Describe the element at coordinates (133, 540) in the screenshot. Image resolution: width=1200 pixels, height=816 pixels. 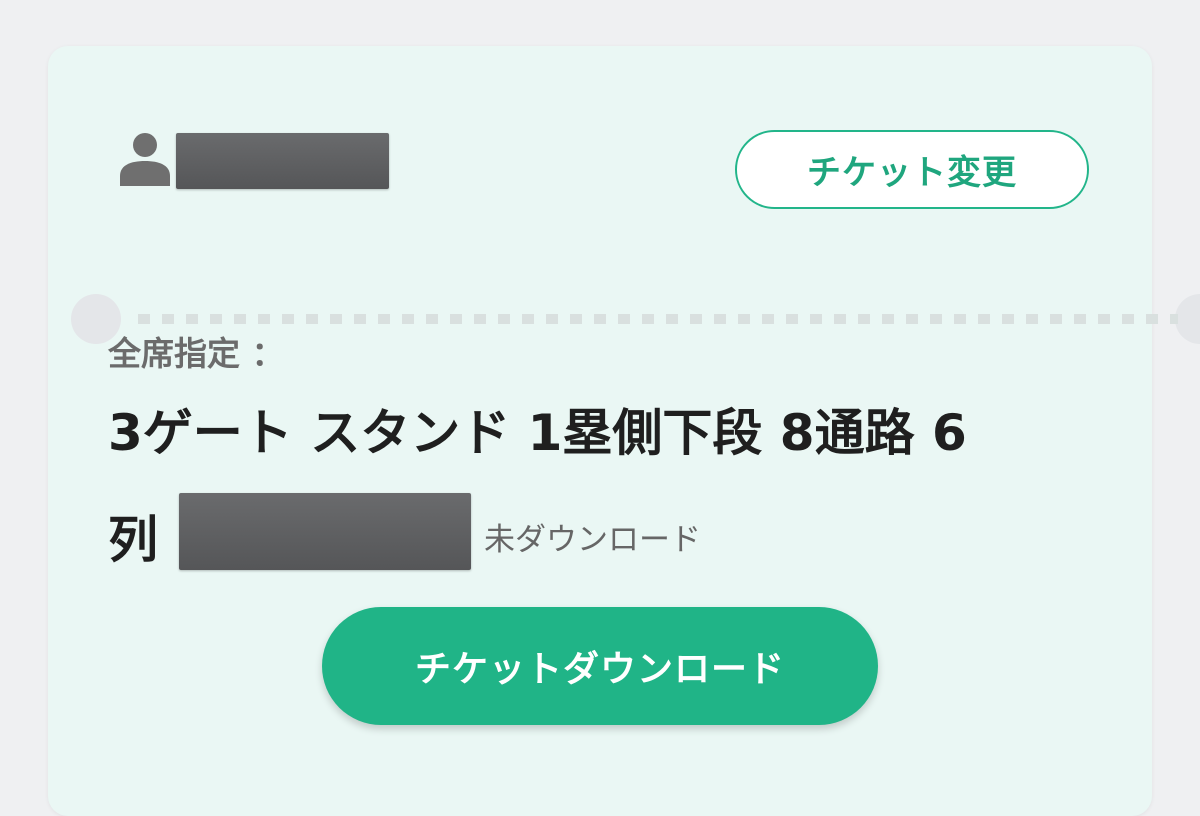
I see `seat-location-text-continued: 列` at that location.